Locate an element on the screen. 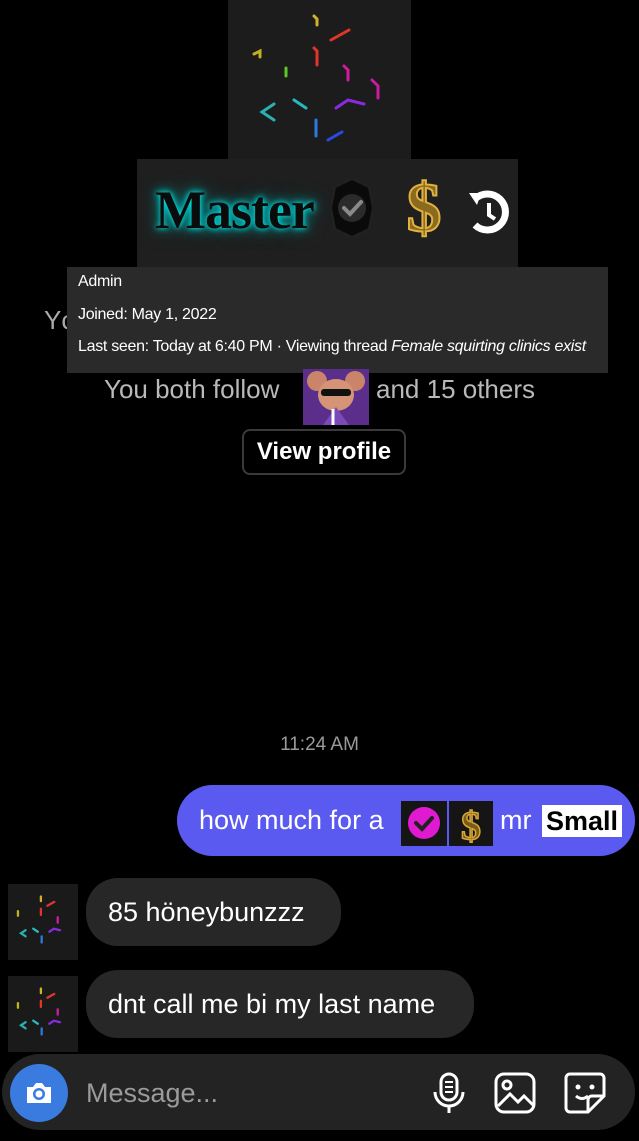 This screenshot has width=639, height=1141. verified-badge-icon is located at coordinates (424, 823).